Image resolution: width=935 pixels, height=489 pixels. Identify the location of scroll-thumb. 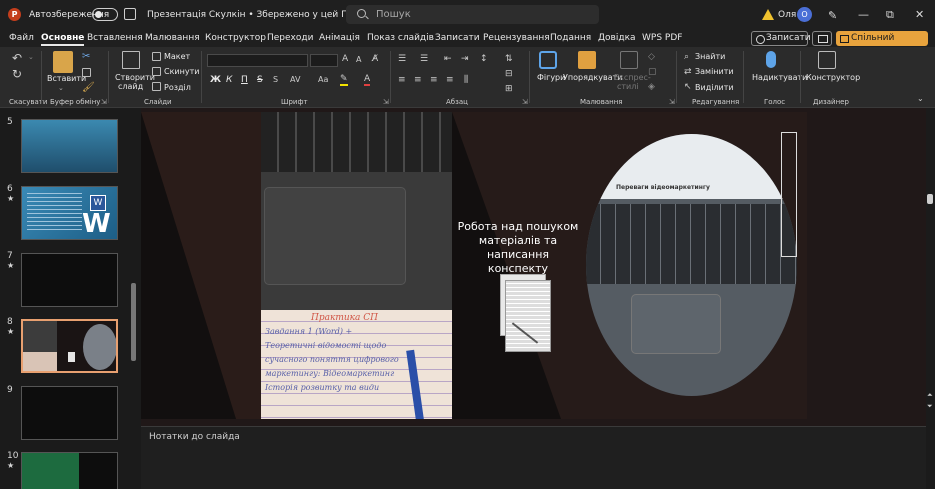
(930, 199).